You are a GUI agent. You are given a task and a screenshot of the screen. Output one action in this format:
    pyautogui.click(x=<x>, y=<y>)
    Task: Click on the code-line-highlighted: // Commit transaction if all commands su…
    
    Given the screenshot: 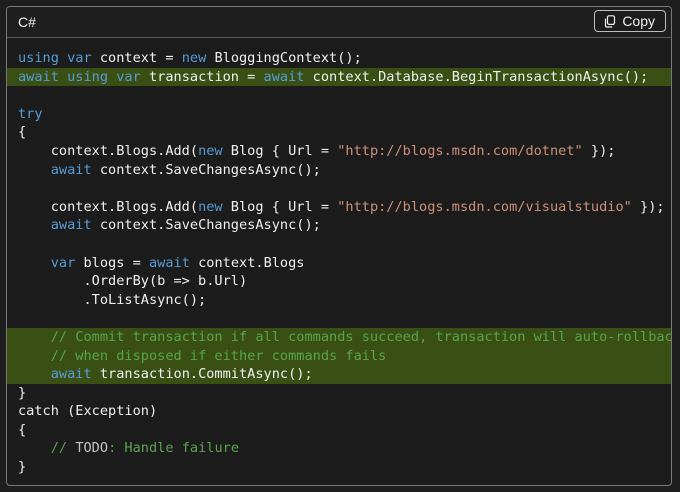 What is the action you would take?
    pyautogui.click(x=339, y=337)
    